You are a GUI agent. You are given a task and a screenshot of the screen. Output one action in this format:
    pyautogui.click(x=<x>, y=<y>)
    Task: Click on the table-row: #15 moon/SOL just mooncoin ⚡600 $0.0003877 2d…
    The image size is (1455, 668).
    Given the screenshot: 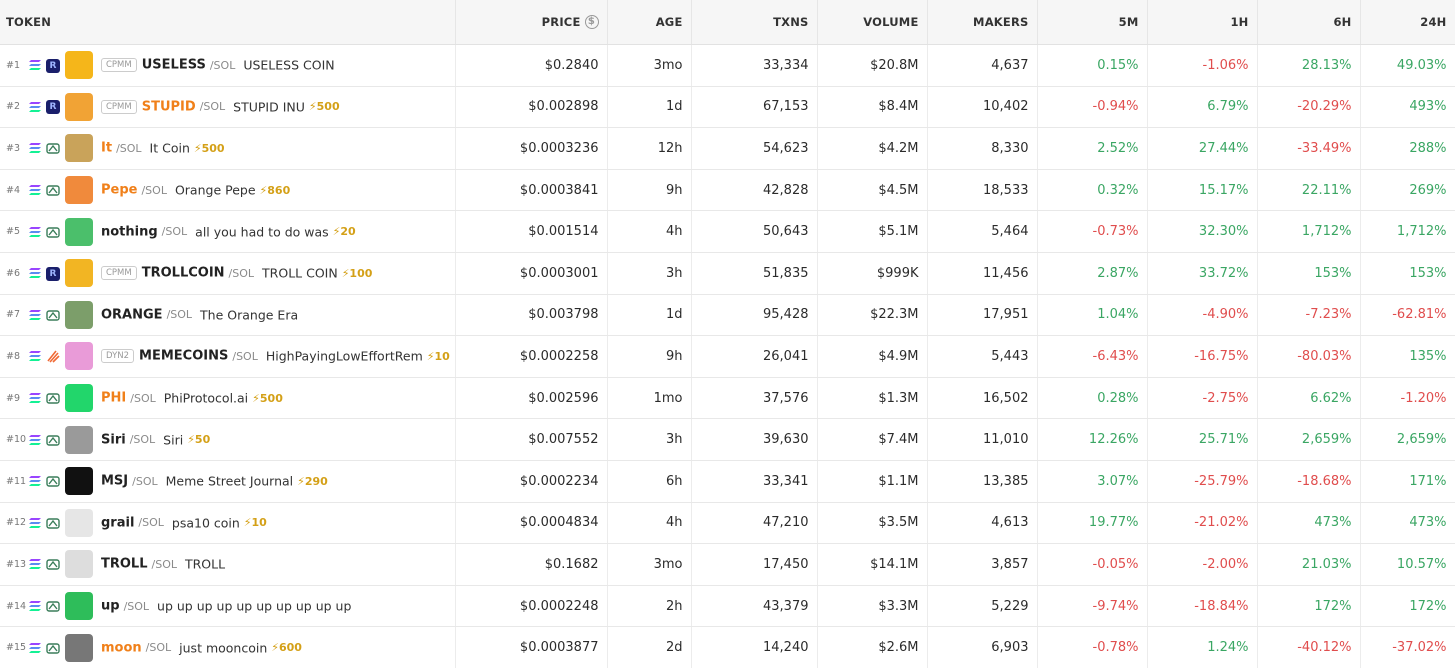 What is the action you would take?
    pyautogui.click(x=727, y=647)
    